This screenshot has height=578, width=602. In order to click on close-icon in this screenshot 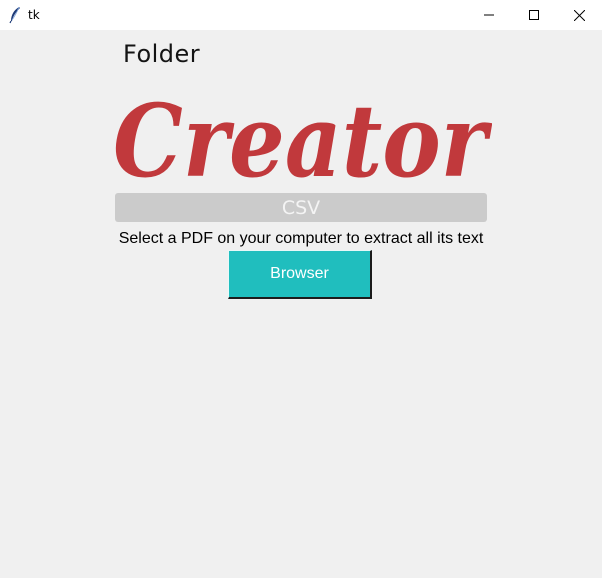, I will do `click(579, 15)`.